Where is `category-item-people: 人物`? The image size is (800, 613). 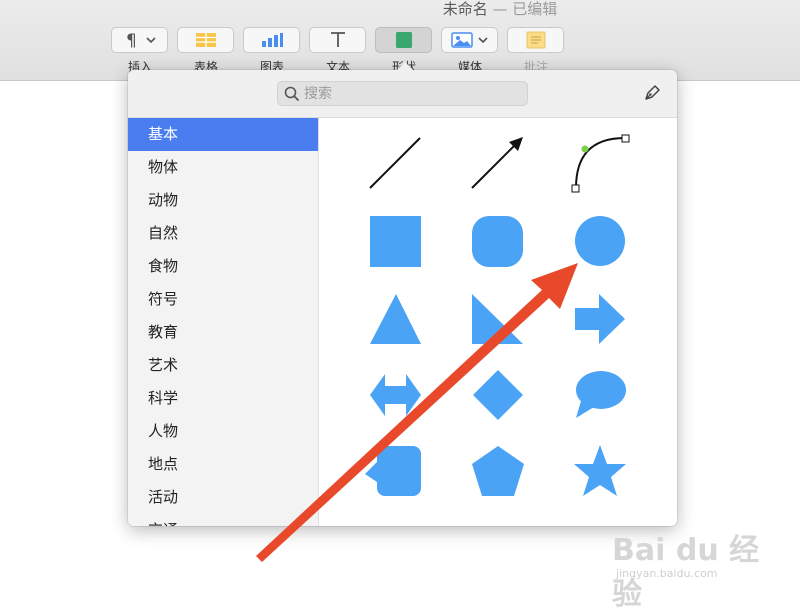 category-item-people: 人物 is located at coordinates (223, 431).